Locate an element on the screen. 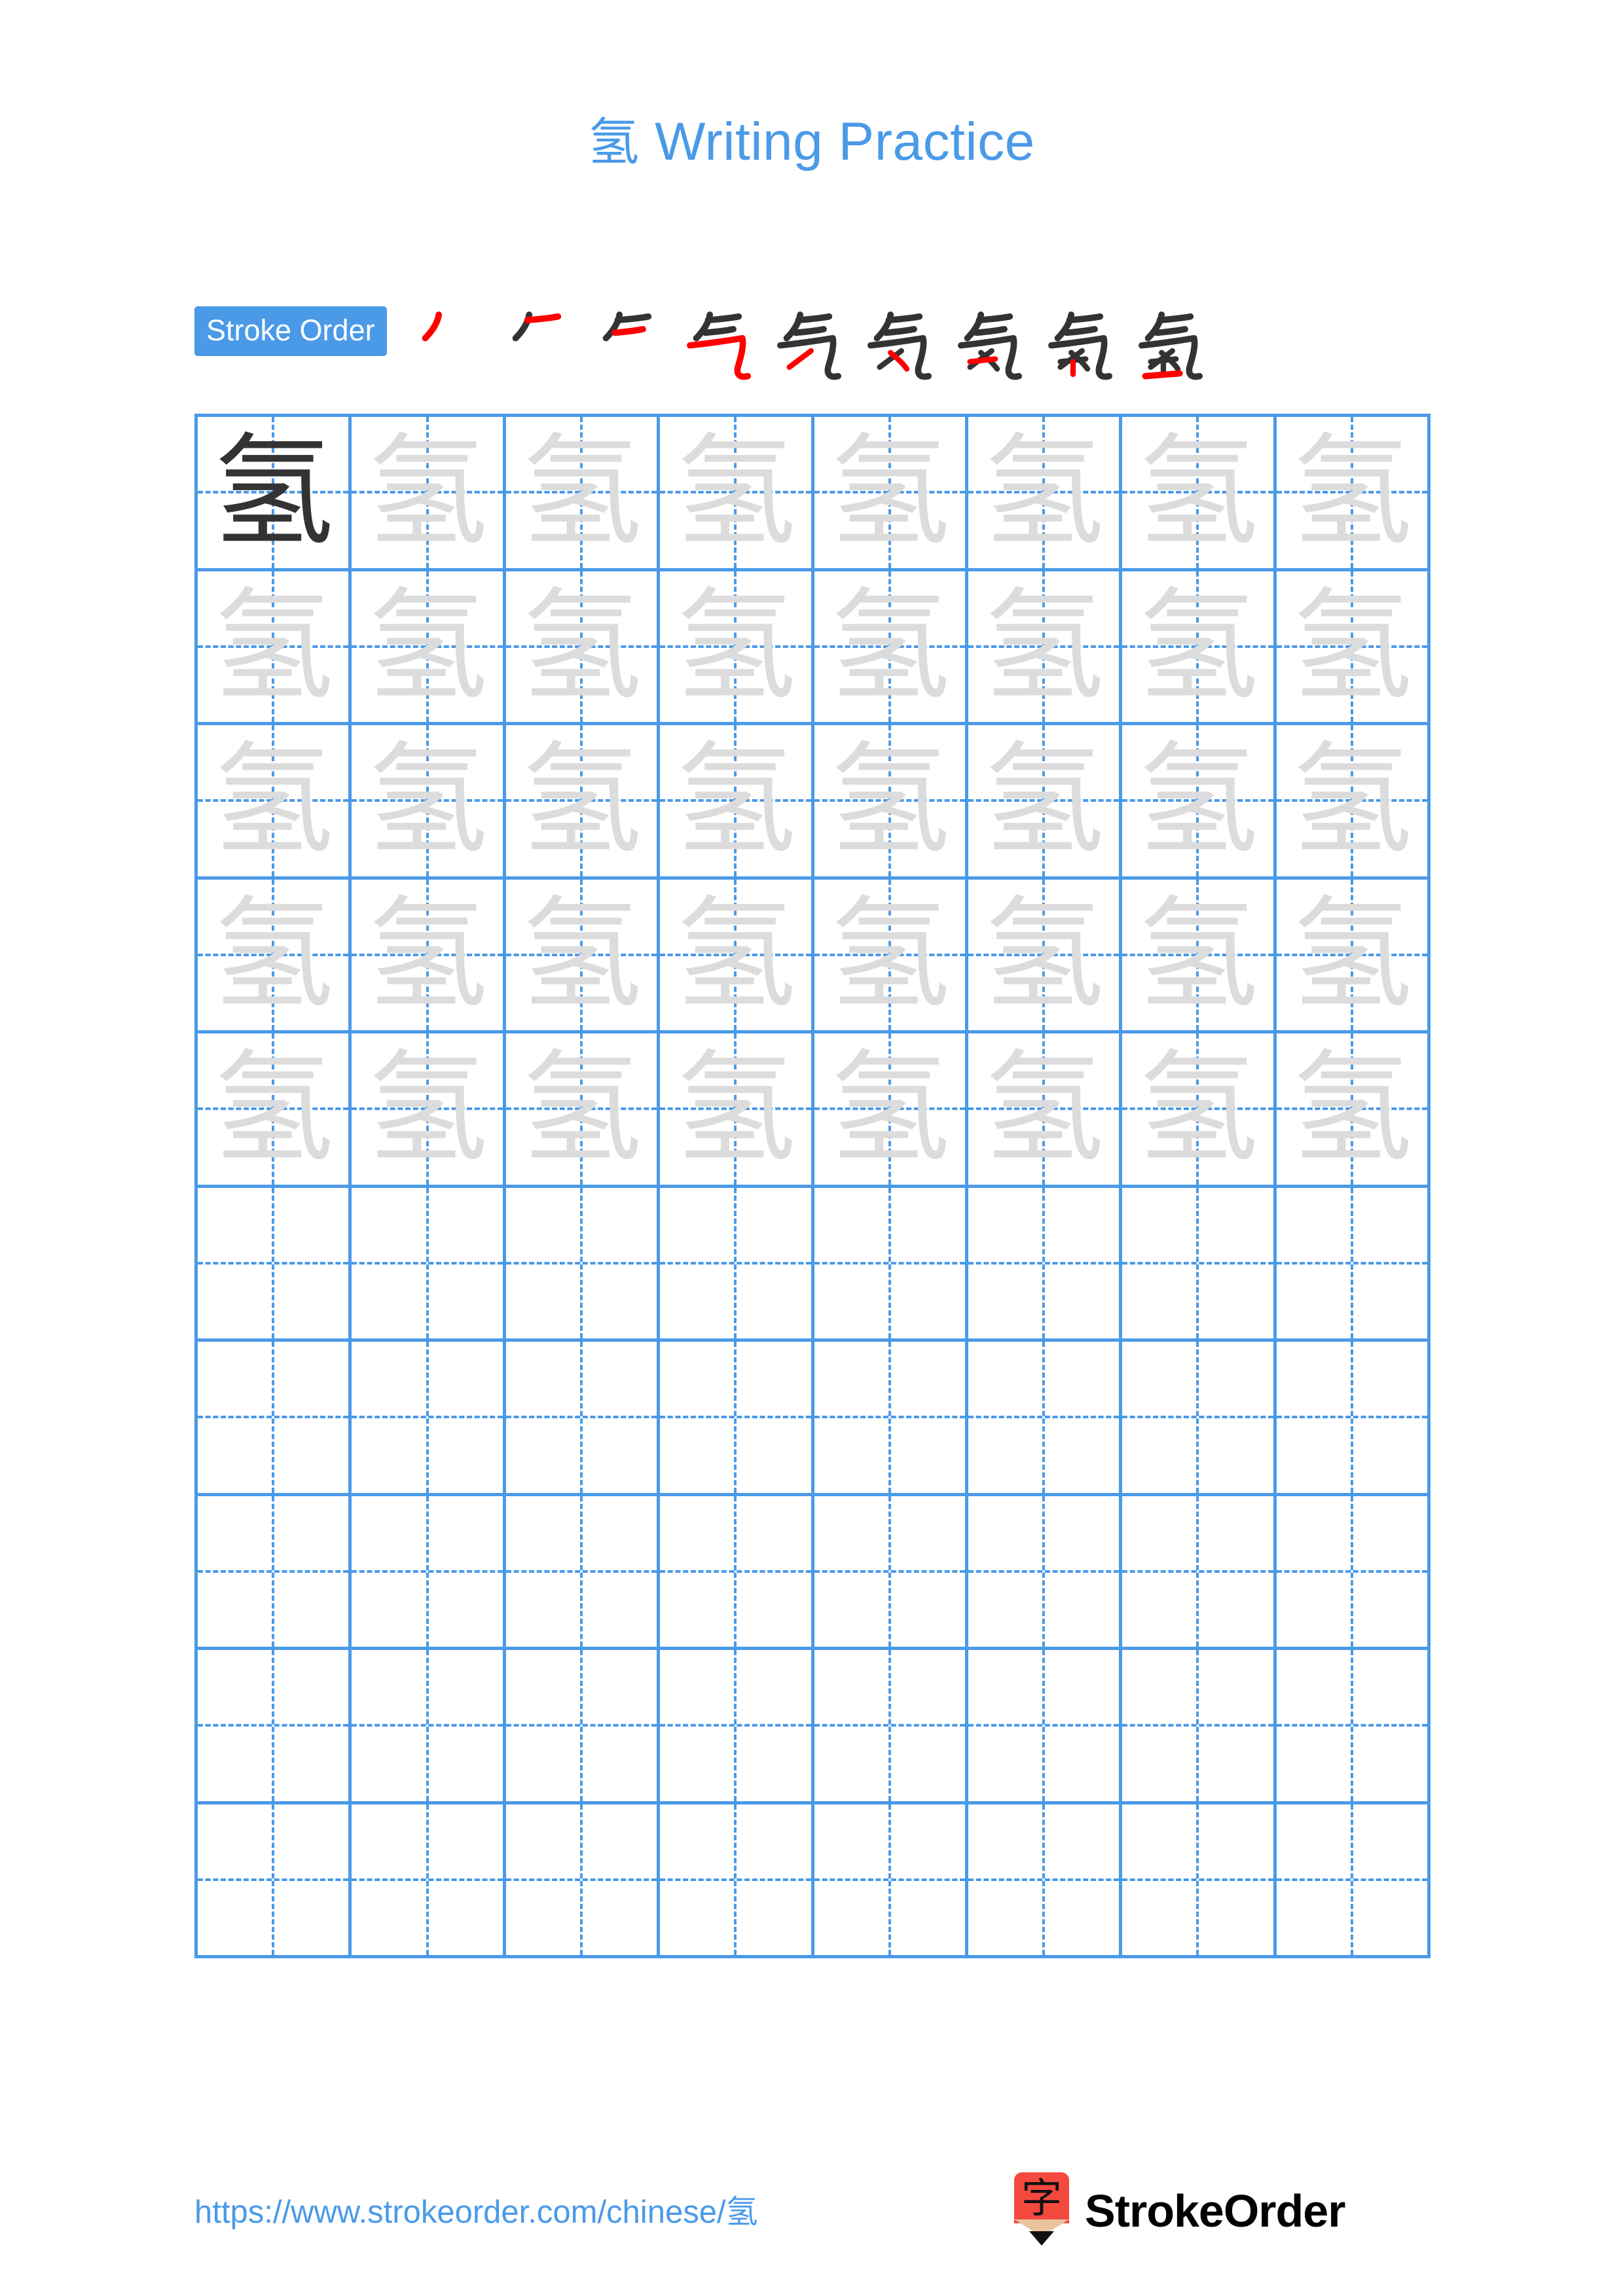 This screenshot has width=1623, height=2296. practice-grid-row is located at coordinates (814, 1264).